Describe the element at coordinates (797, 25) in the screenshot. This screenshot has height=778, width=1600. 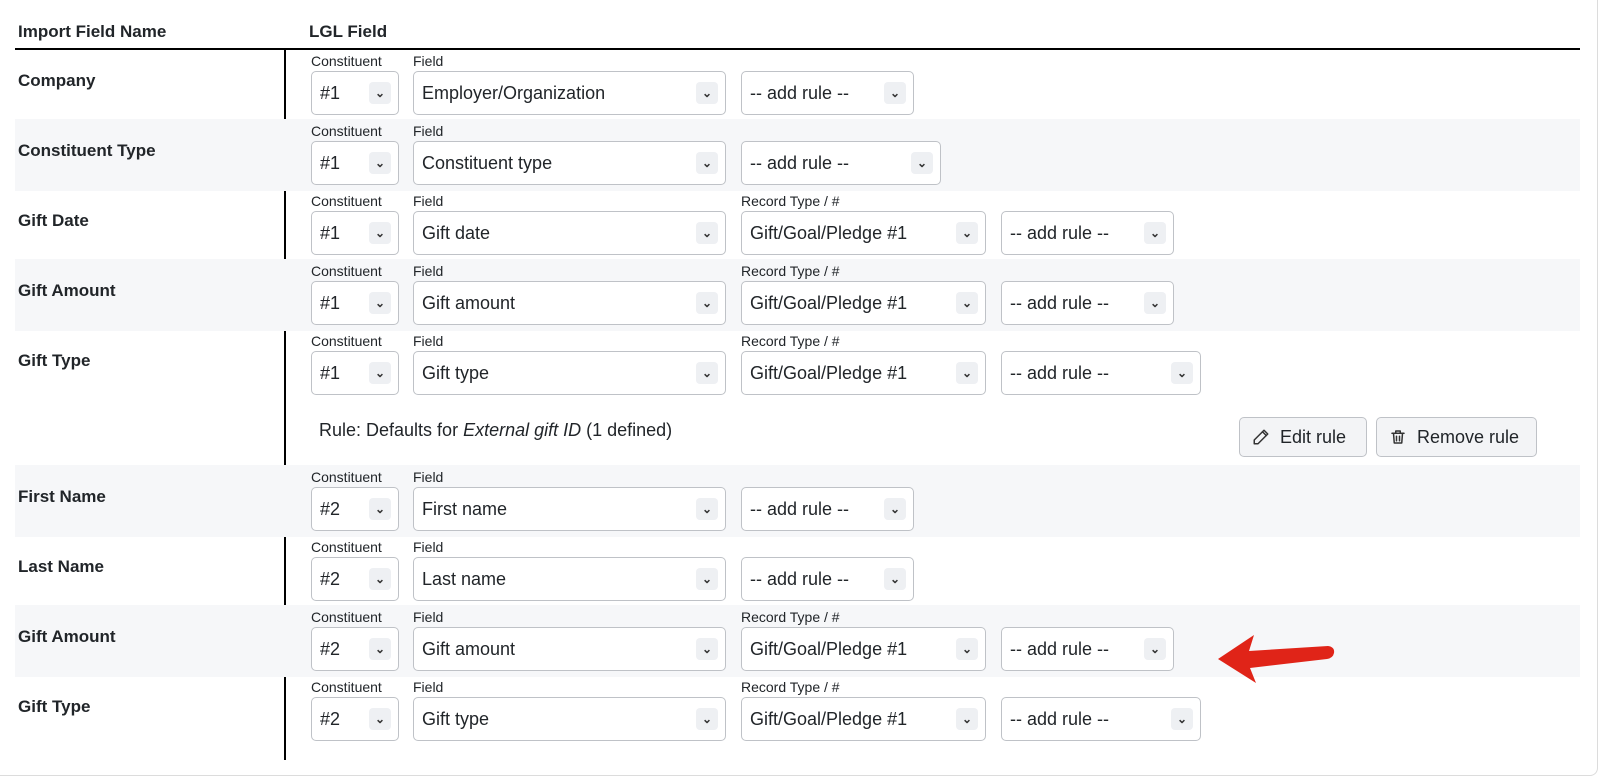
I see `table-header: Import Field Name LGL Field` at that location.